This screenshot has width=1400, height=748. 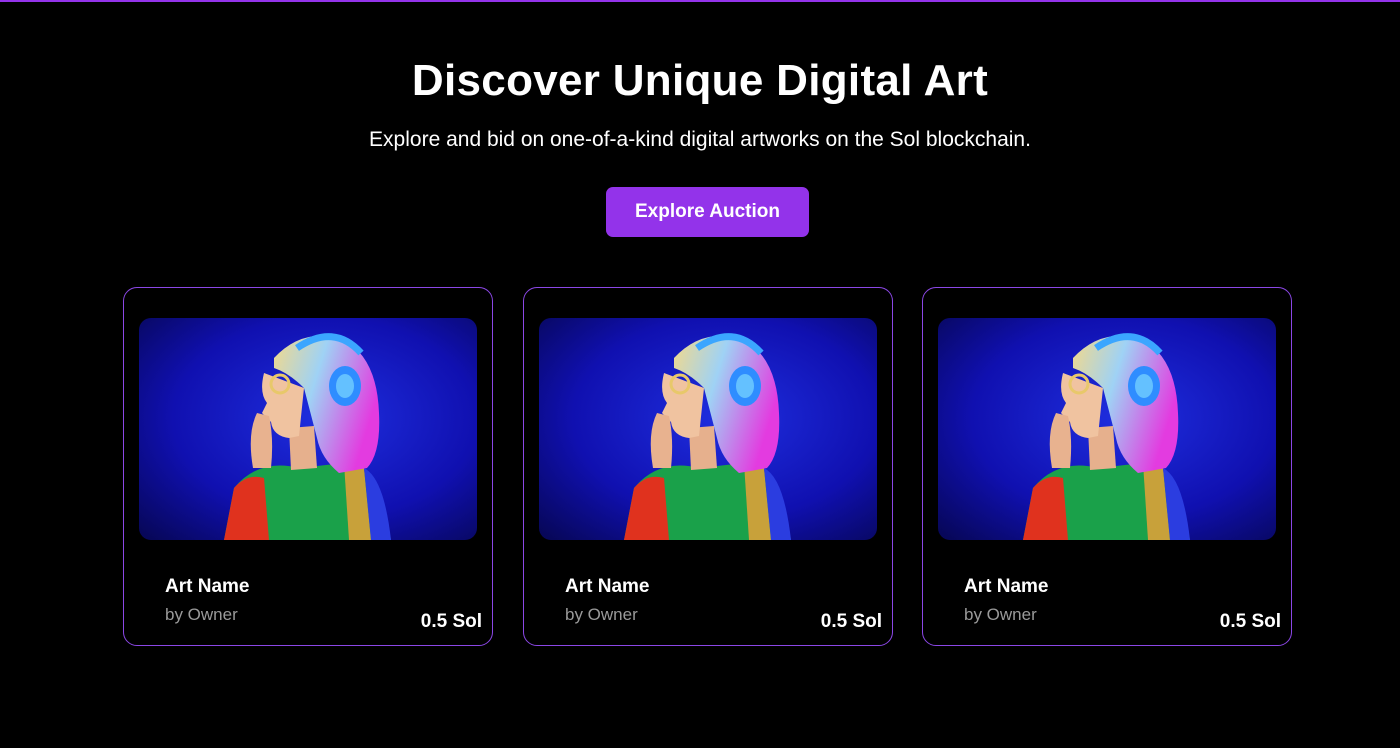 I want to click on top-accent-bar, so click(x=700, y=1).